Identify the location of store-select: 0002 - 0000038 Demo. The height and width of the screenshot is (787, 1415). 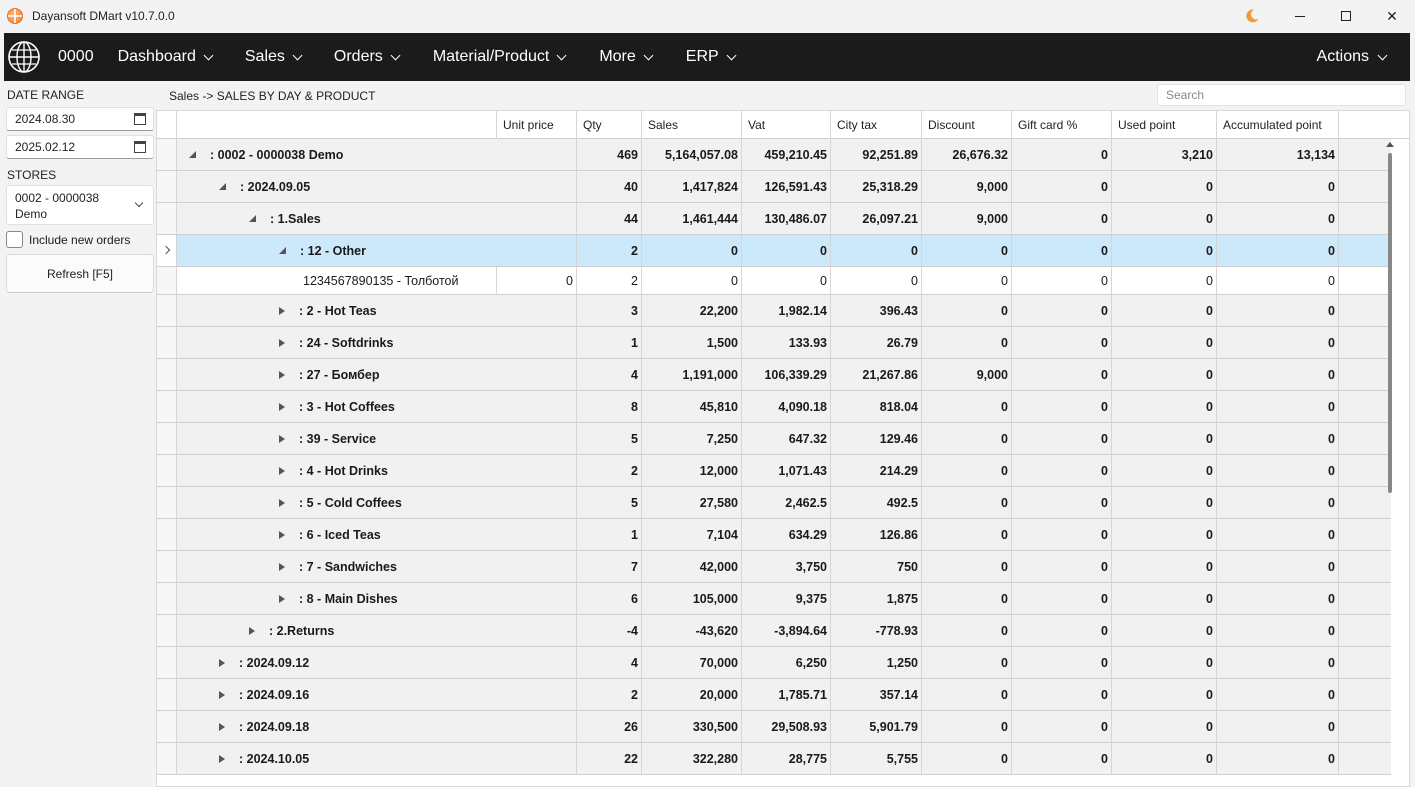
(80, 205).